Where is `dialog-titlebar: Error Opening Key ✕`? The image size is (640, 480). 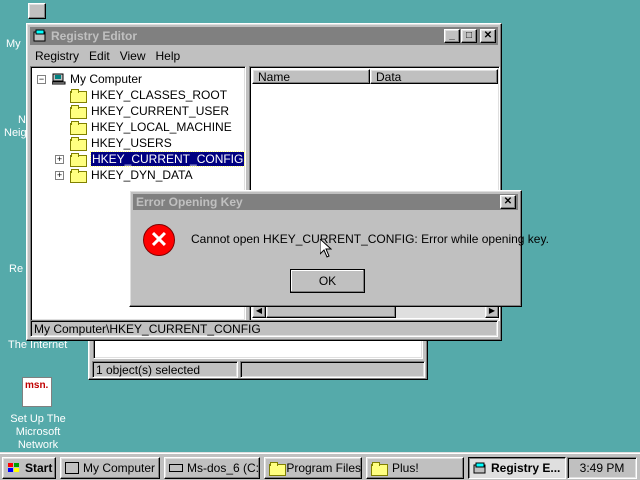 dialog-titlebar: Error Opening Key ✕ is located at coordinates (325, 202).